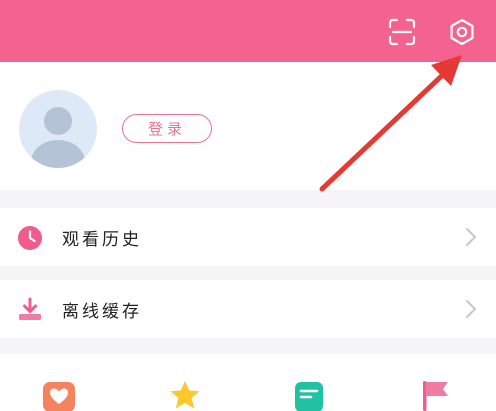 The height and width of the screenshot is (411, 496). I want to click on flag-icon, so click(435, 396).